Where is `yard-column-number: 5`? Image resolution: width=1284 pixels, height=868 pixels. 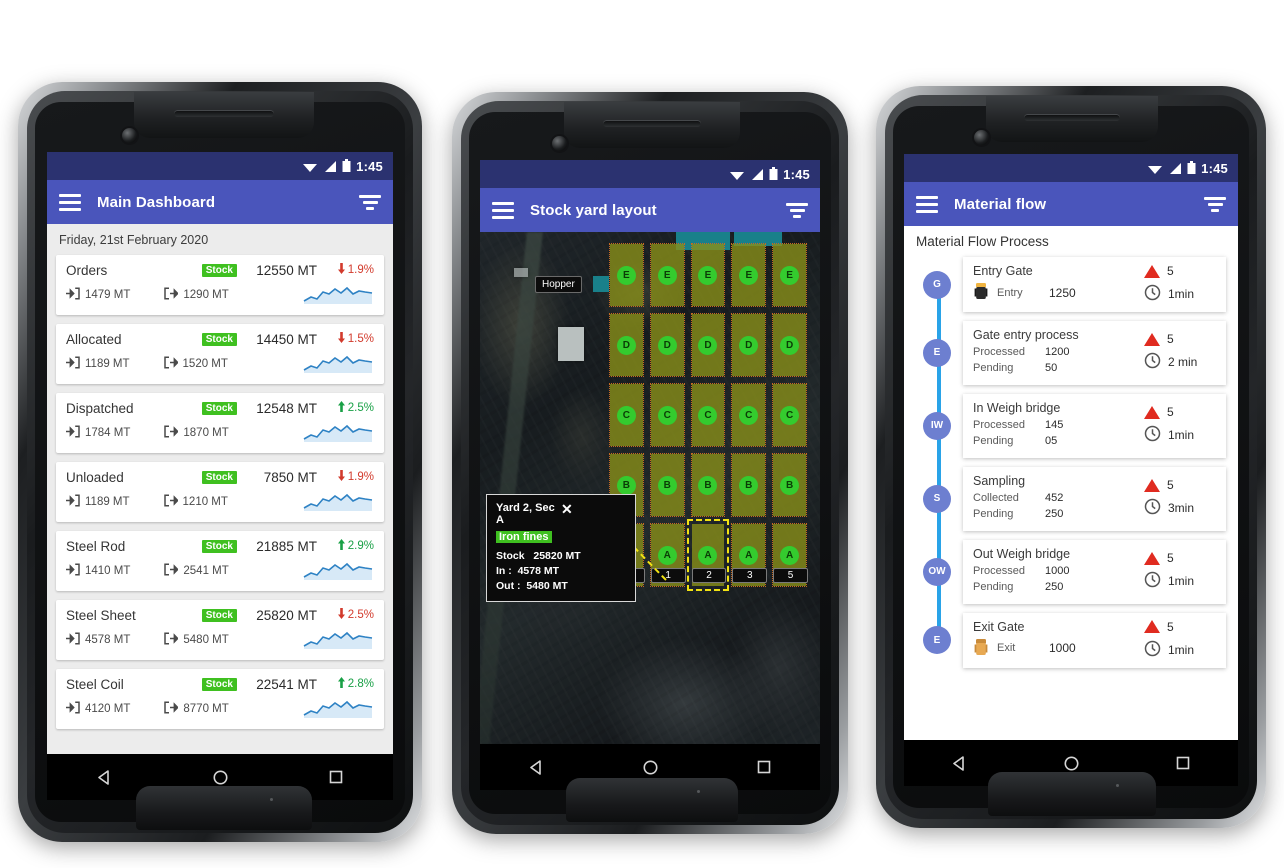 yard-column-number: 5 is located at coordinates (790, 575).